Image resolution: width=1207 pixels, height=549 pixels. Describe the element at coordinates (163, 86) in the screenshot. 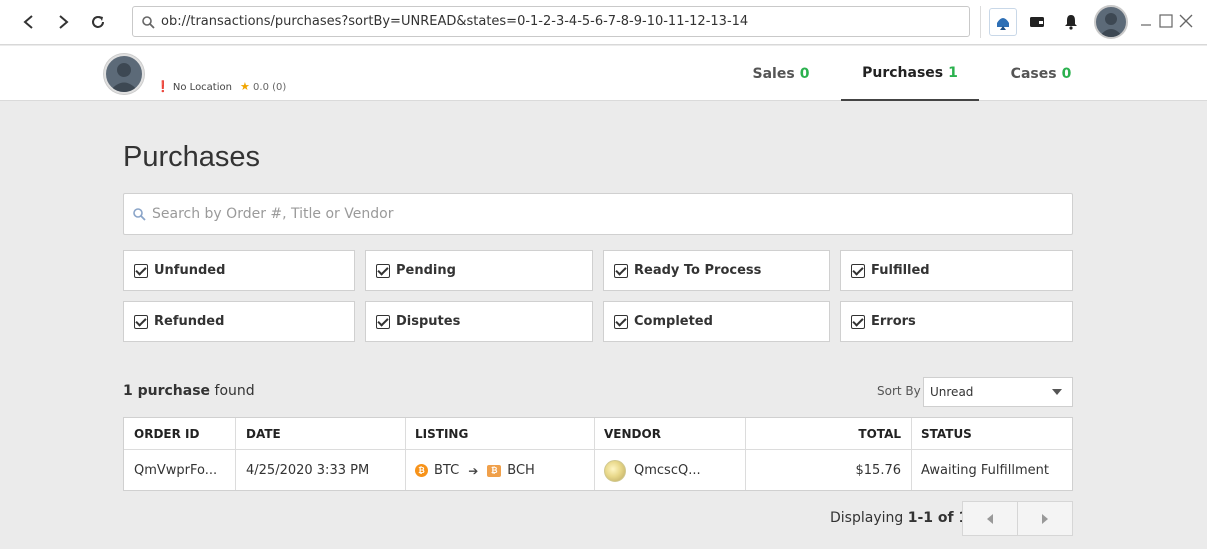

I see `pin-icon: ❗` at that location.